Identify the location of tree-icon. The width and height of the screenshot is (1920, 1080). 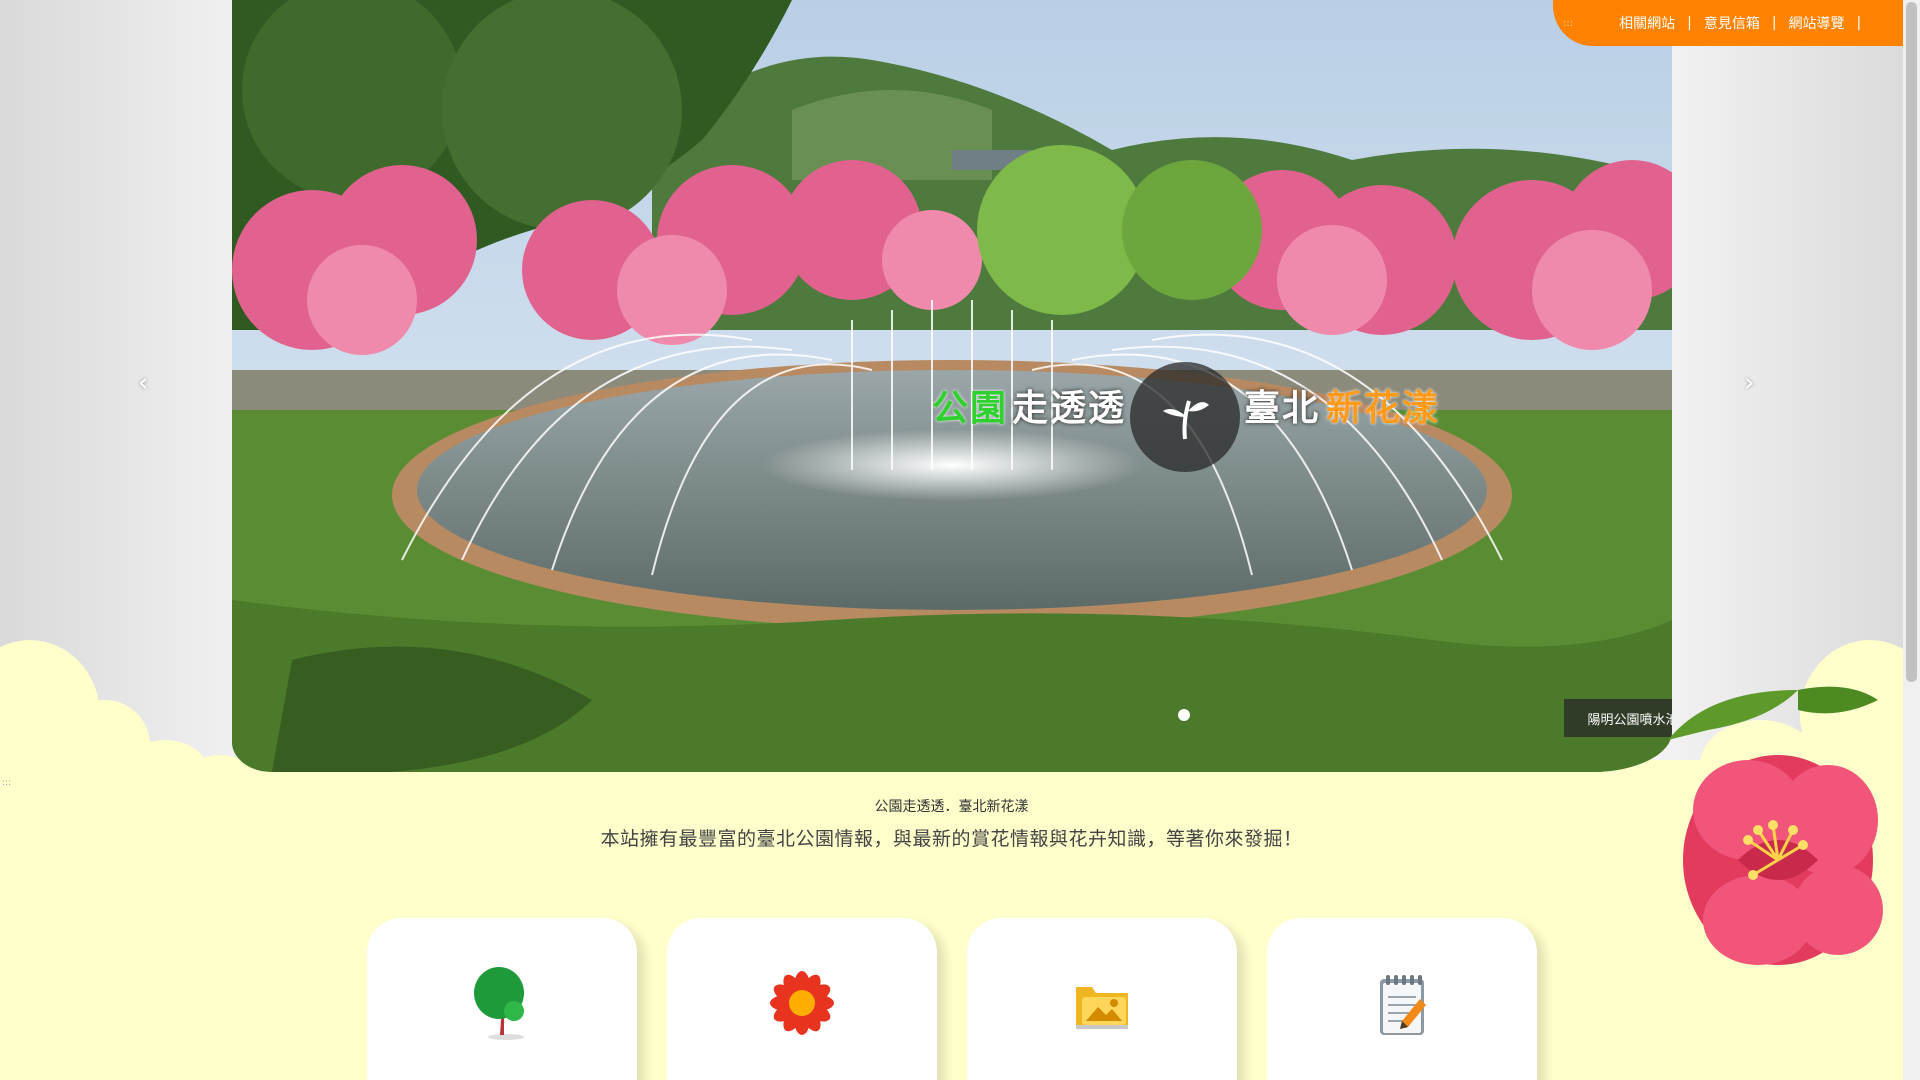
(499, 1003).